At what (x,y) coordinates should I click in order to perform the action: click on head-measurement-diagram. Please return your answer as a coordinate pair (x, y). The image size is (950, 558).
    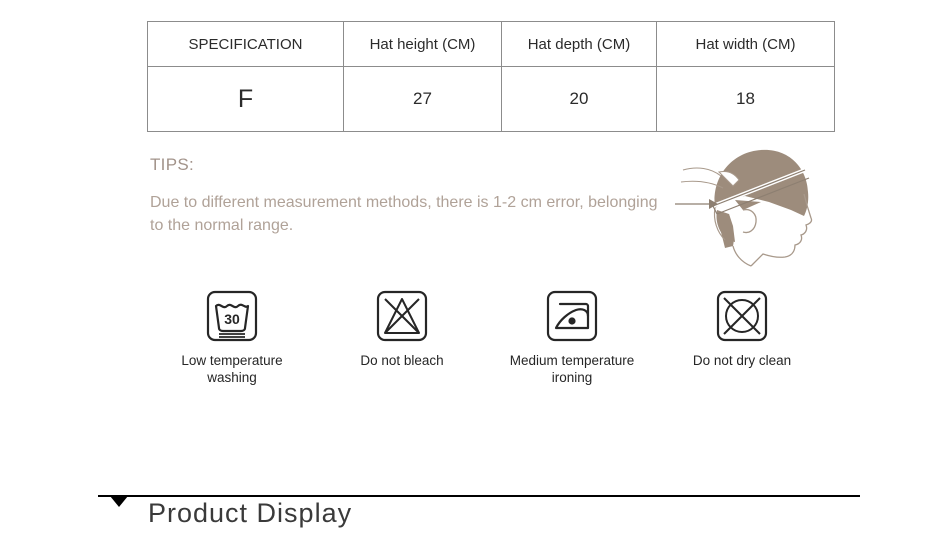
    Looking at the image, I should click on (744, 208).